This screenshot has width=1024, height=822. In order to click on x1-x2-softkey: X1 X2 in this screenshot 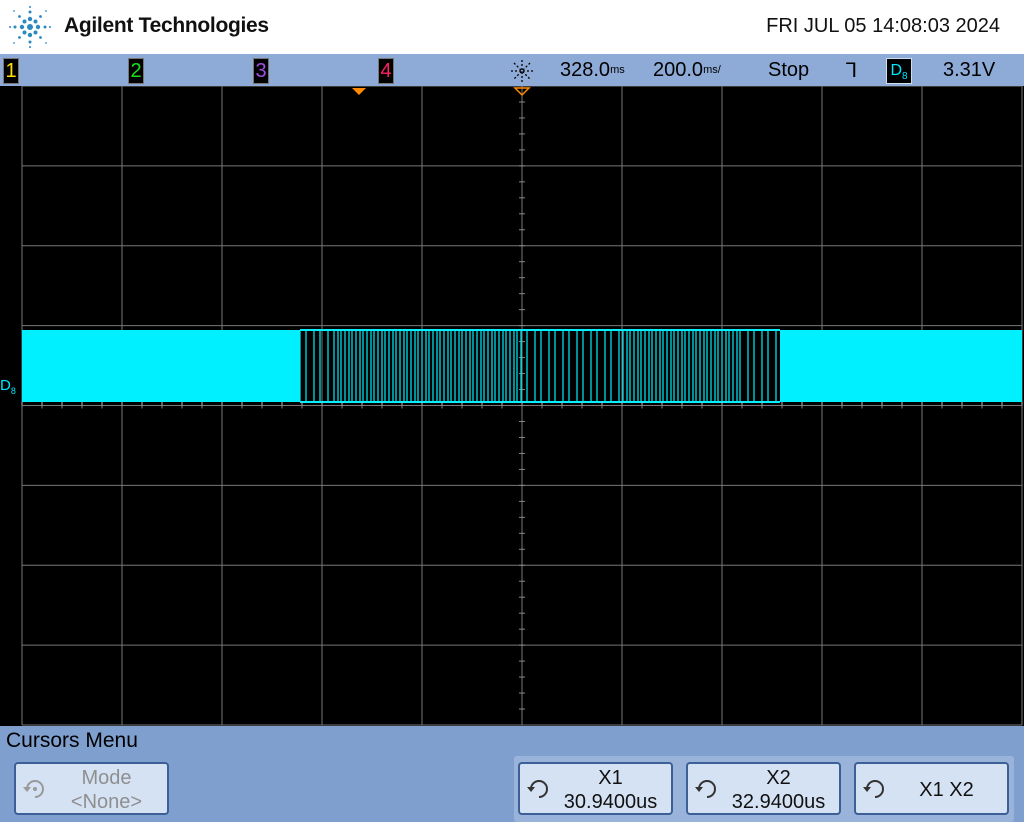, I will do `click(931, 788)`.